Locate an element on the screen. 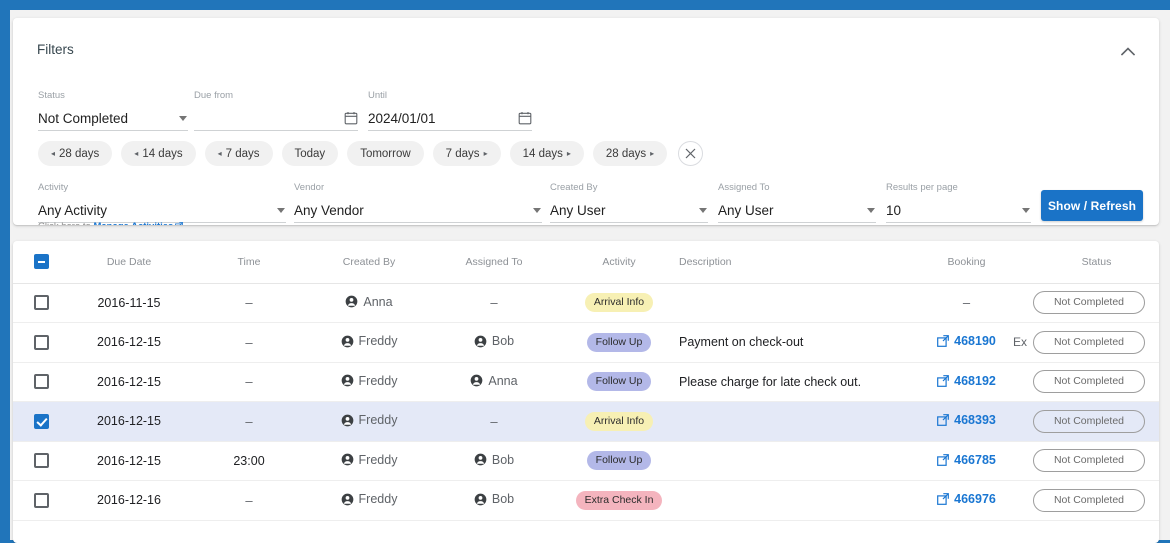 Image resolution: width=1170 pixels, height=543 pixels. activity-filter: Activity Any Activity is located at coordinates (162, 202).